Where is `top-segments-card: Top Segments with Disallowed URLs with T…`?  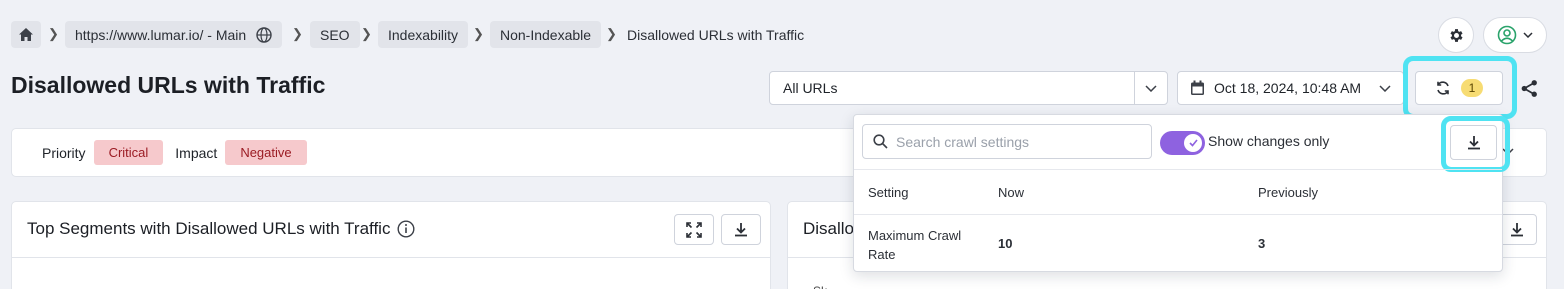
top-segments-card: Top Segments with Disallowed URLs with T… is located at coordinates (391, 245).